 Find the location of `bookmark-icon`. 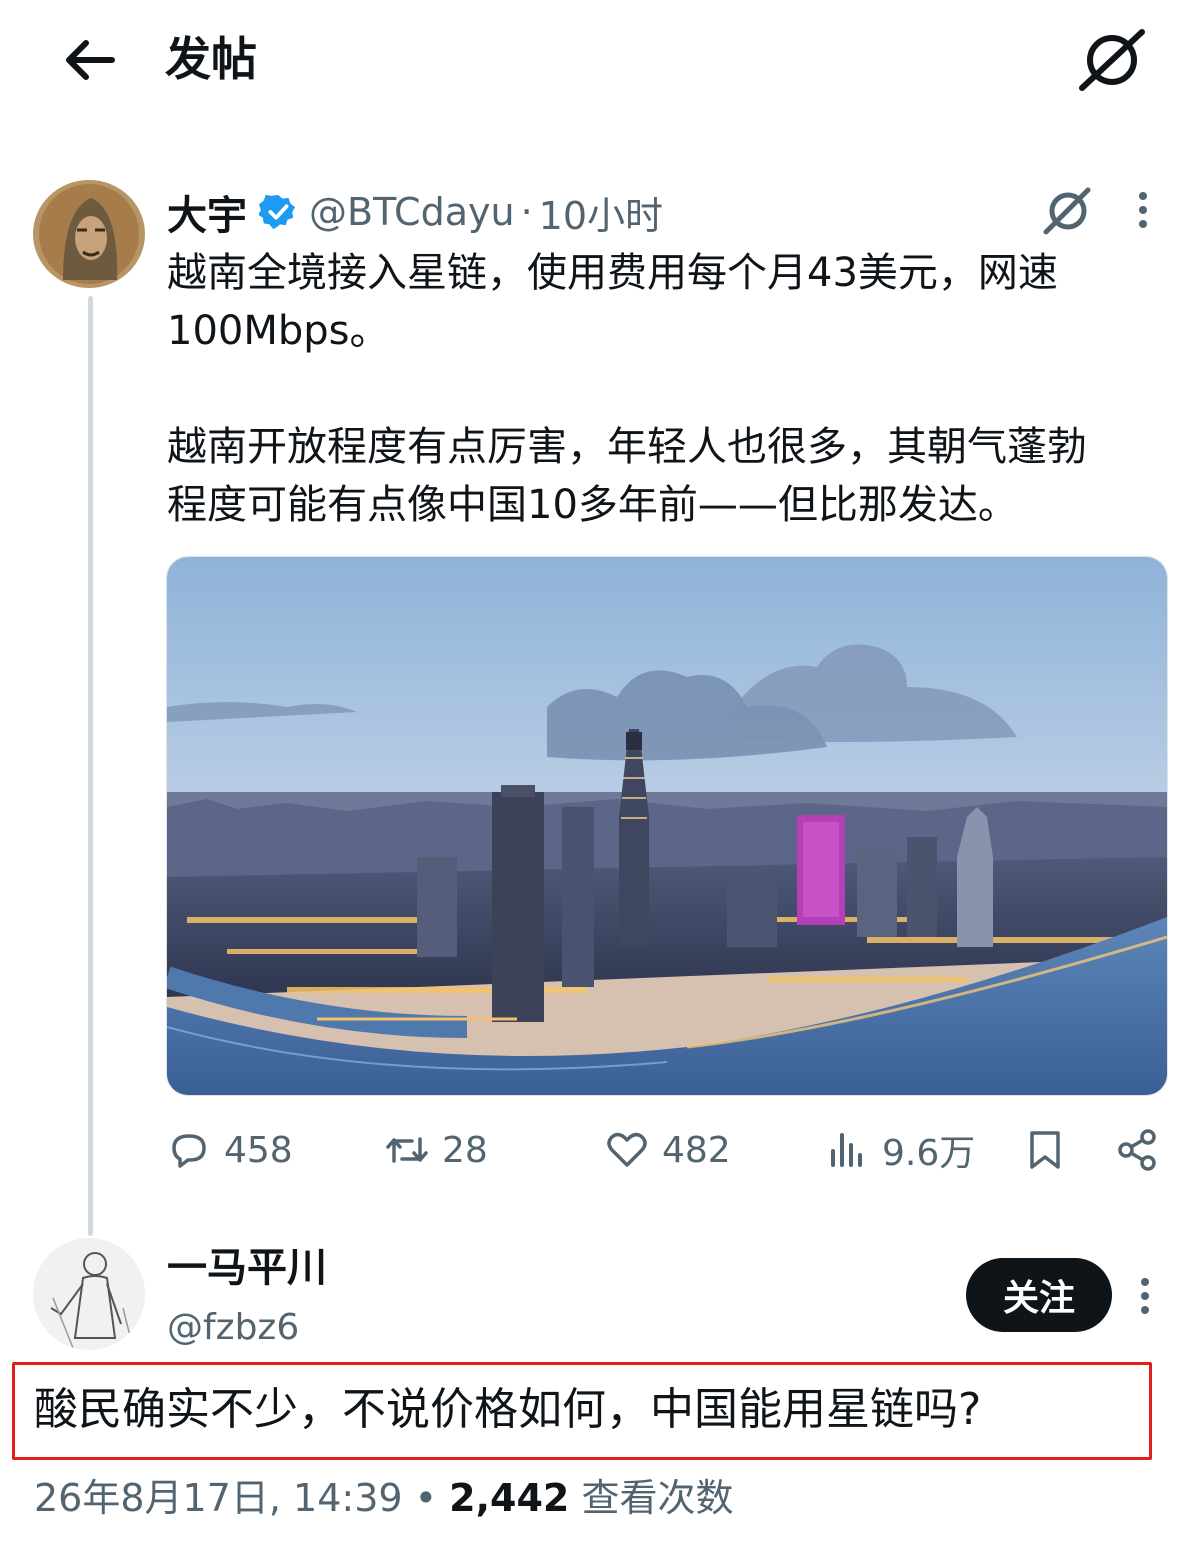

bookmark-icon is located at coordinates (1045, 1150).